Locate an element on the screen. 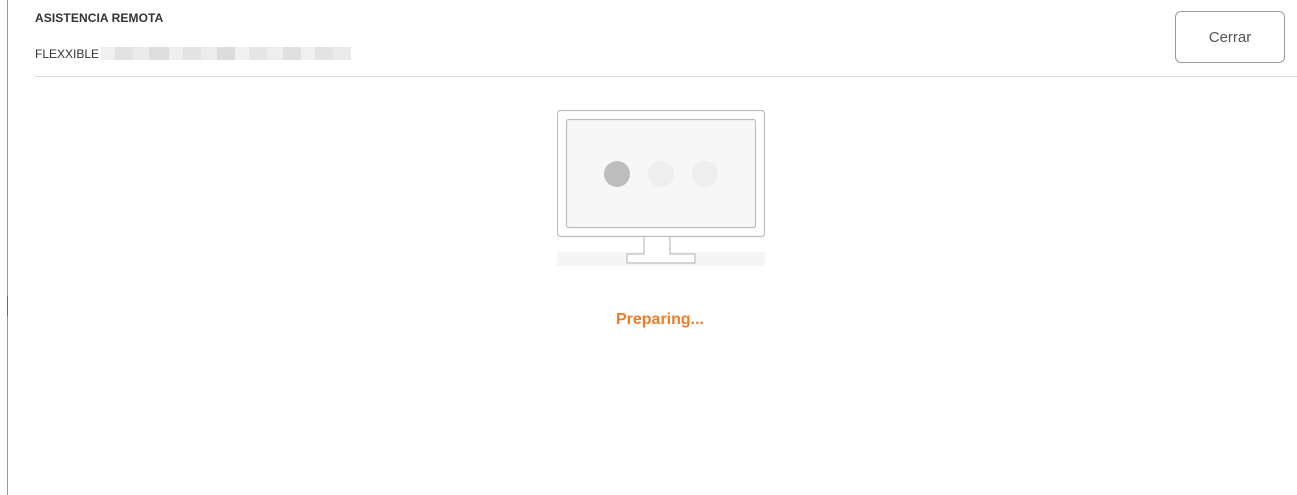  close-button: Cerrar is located at coordinates (1230, 37).